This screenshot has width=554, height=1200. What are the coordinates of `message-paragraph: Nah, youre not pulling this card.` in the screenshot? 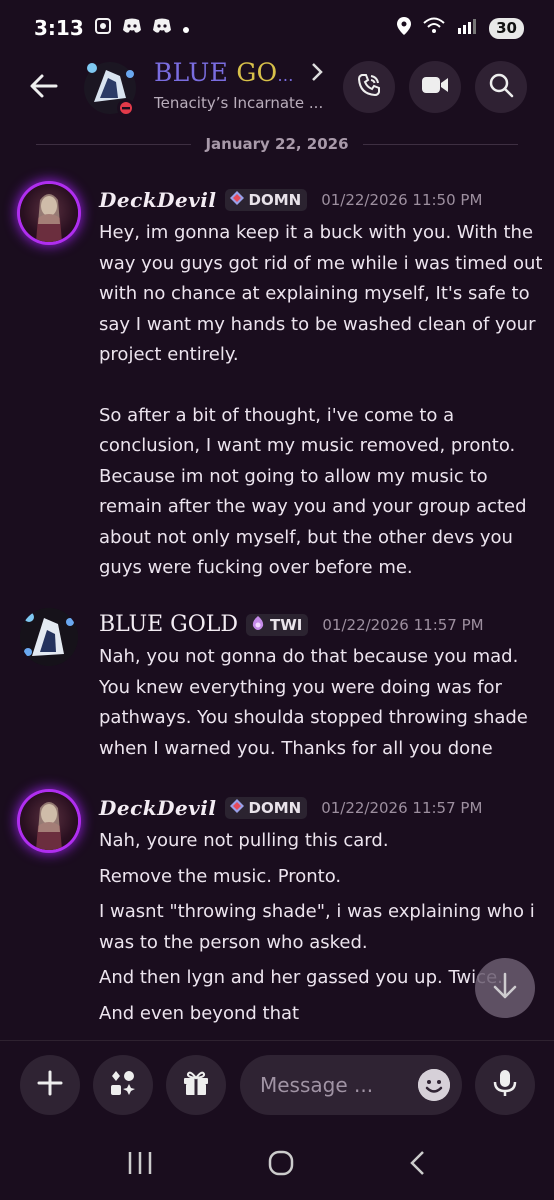 It's located at (244, 840).